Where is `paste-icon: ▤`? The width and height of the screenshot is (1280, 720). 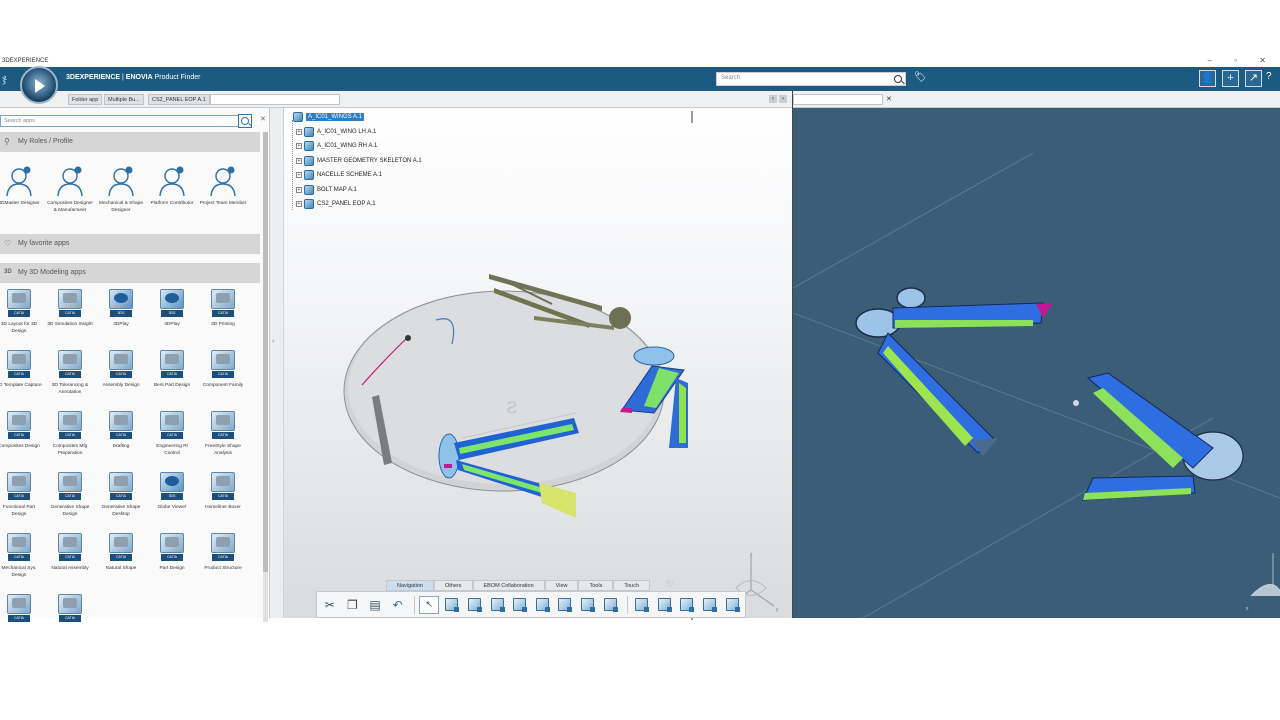
paste-icon: ▤ is located at coordinates (375, 605).